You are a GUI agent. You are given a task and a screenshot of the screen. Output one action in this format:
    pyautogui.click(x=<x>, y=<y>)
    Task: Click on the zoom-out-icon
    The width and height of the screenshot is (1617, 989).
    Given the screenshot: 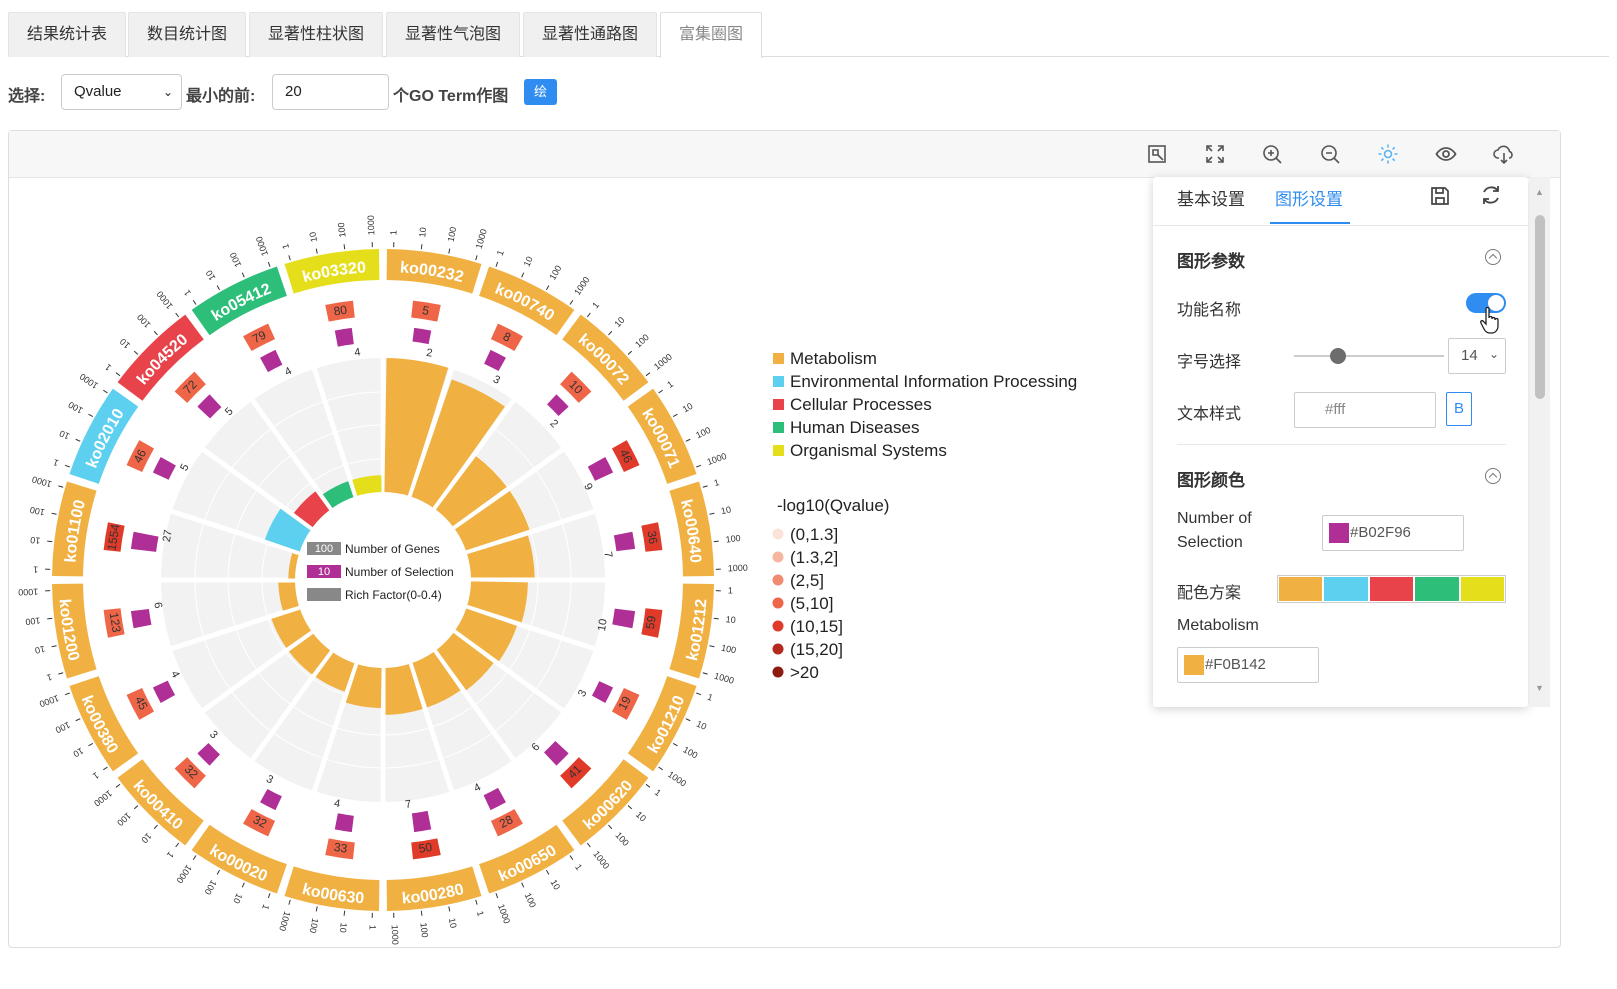 What is the action you would take?
    pyautogui.click(x=1330, y=154)
    